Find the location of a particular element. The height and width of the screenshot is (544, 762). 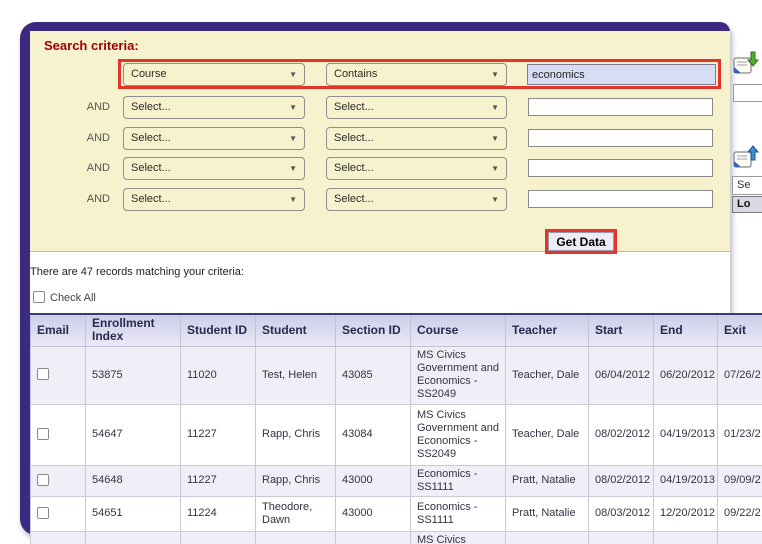

field-select: Course ▼ is located at coordinates (214, 74).